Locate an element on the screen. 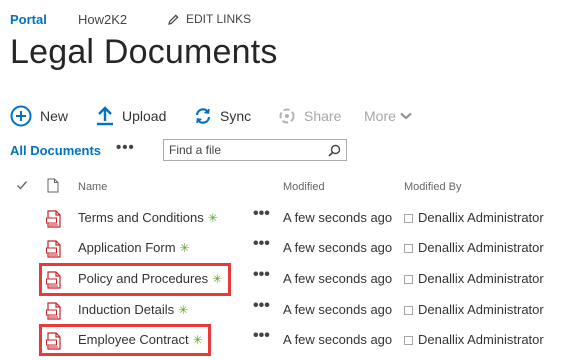  search-input is located at coordinates (244, 150).